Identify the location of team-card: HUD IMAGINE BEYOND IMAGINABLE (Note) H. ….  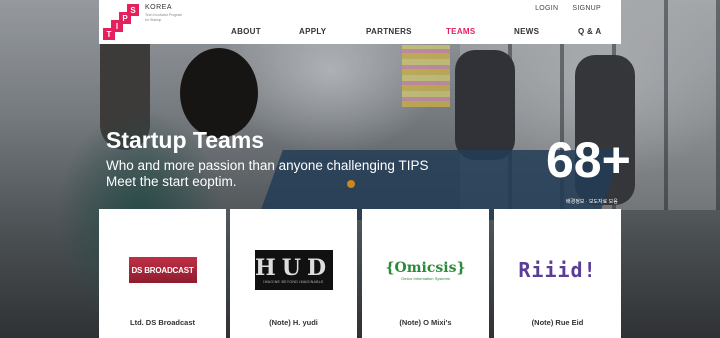
(293, 273).